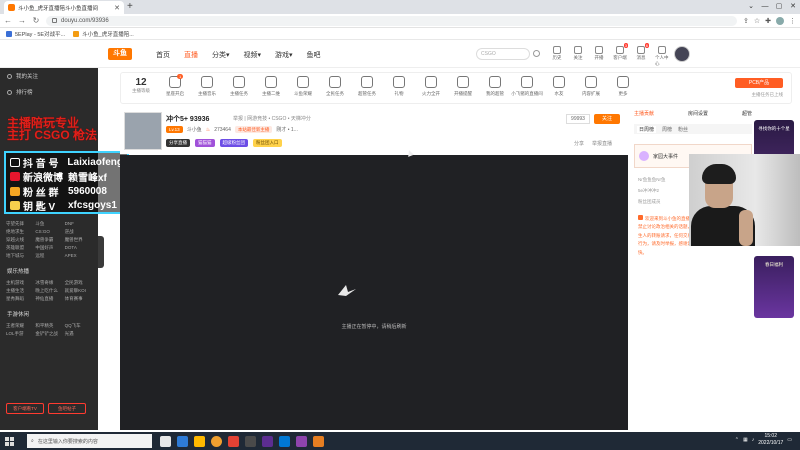 Image resolution: width=800 pixels, height=450 pixels. What do you see at coordinates (578, 119) in the screenshot?
I see `fans-count-button: 99993` at bounding box center [578, 119].